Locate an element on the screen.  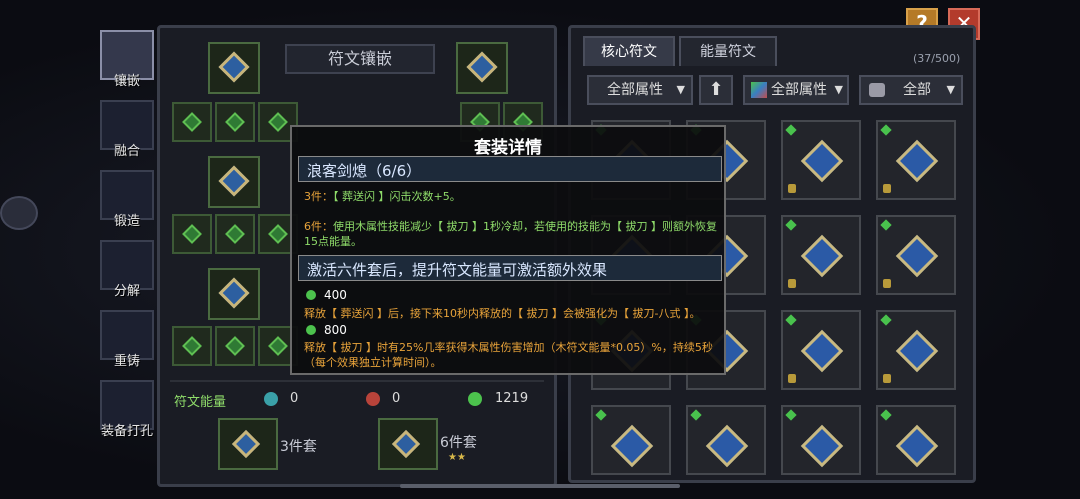
nav-socket: 装备打孔 is located at coordinates (129, 411).